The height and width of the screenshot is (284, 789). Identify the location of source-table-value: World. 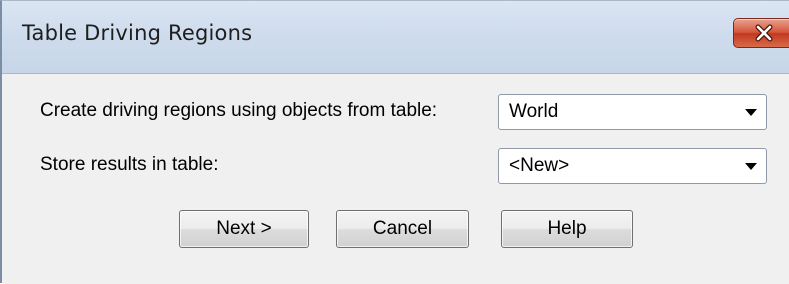
(534, 111).